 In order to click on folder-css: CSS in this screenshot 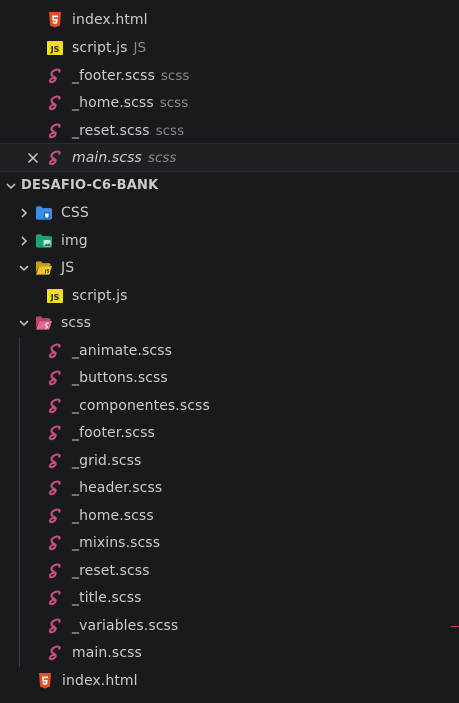, I will do `click(229, 212)`.